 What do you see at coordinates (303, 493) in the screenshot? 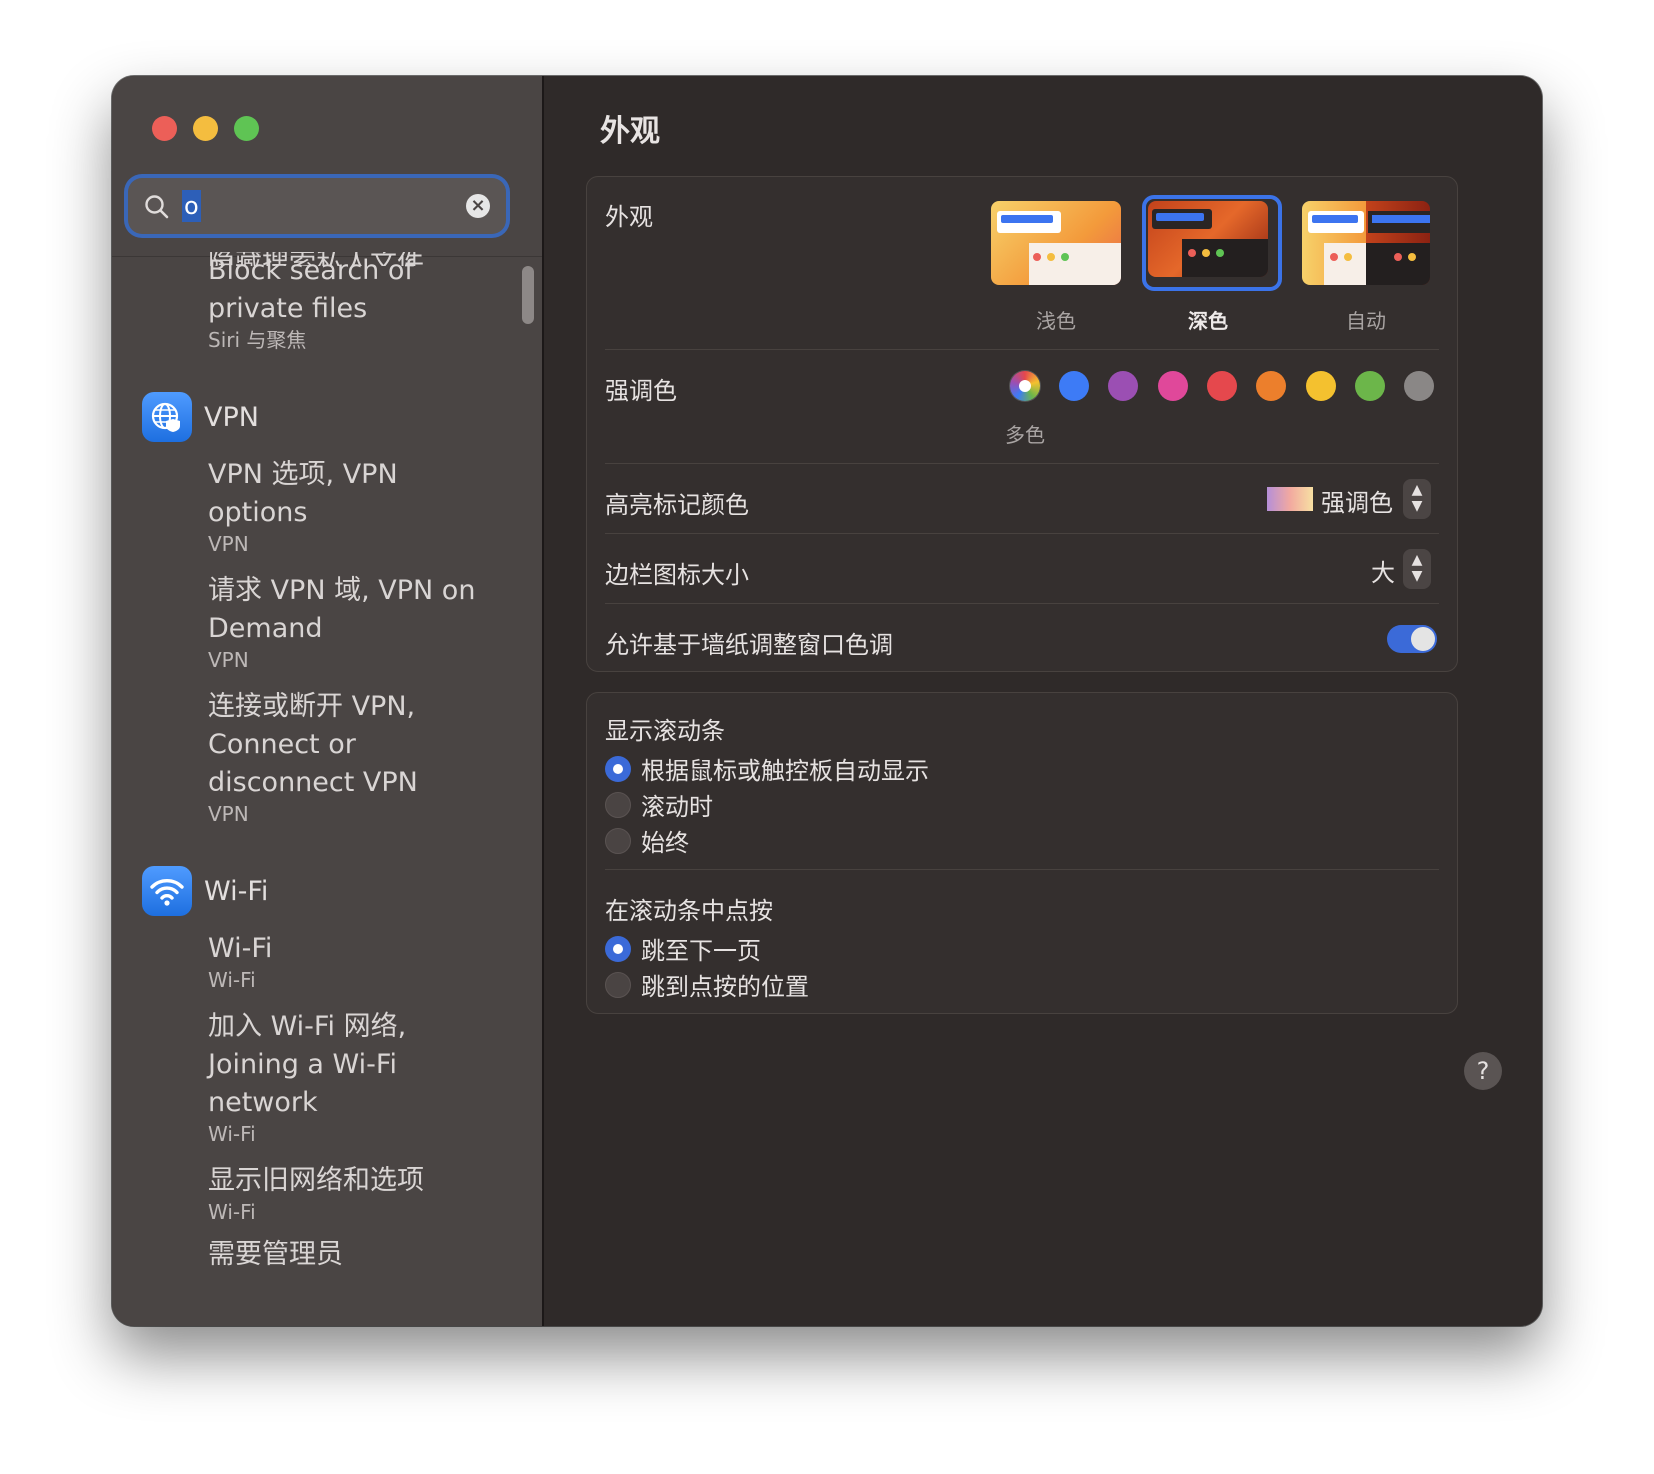
I see `result-title: VPN 选项, VPN options` at bounding box center [303, 493].